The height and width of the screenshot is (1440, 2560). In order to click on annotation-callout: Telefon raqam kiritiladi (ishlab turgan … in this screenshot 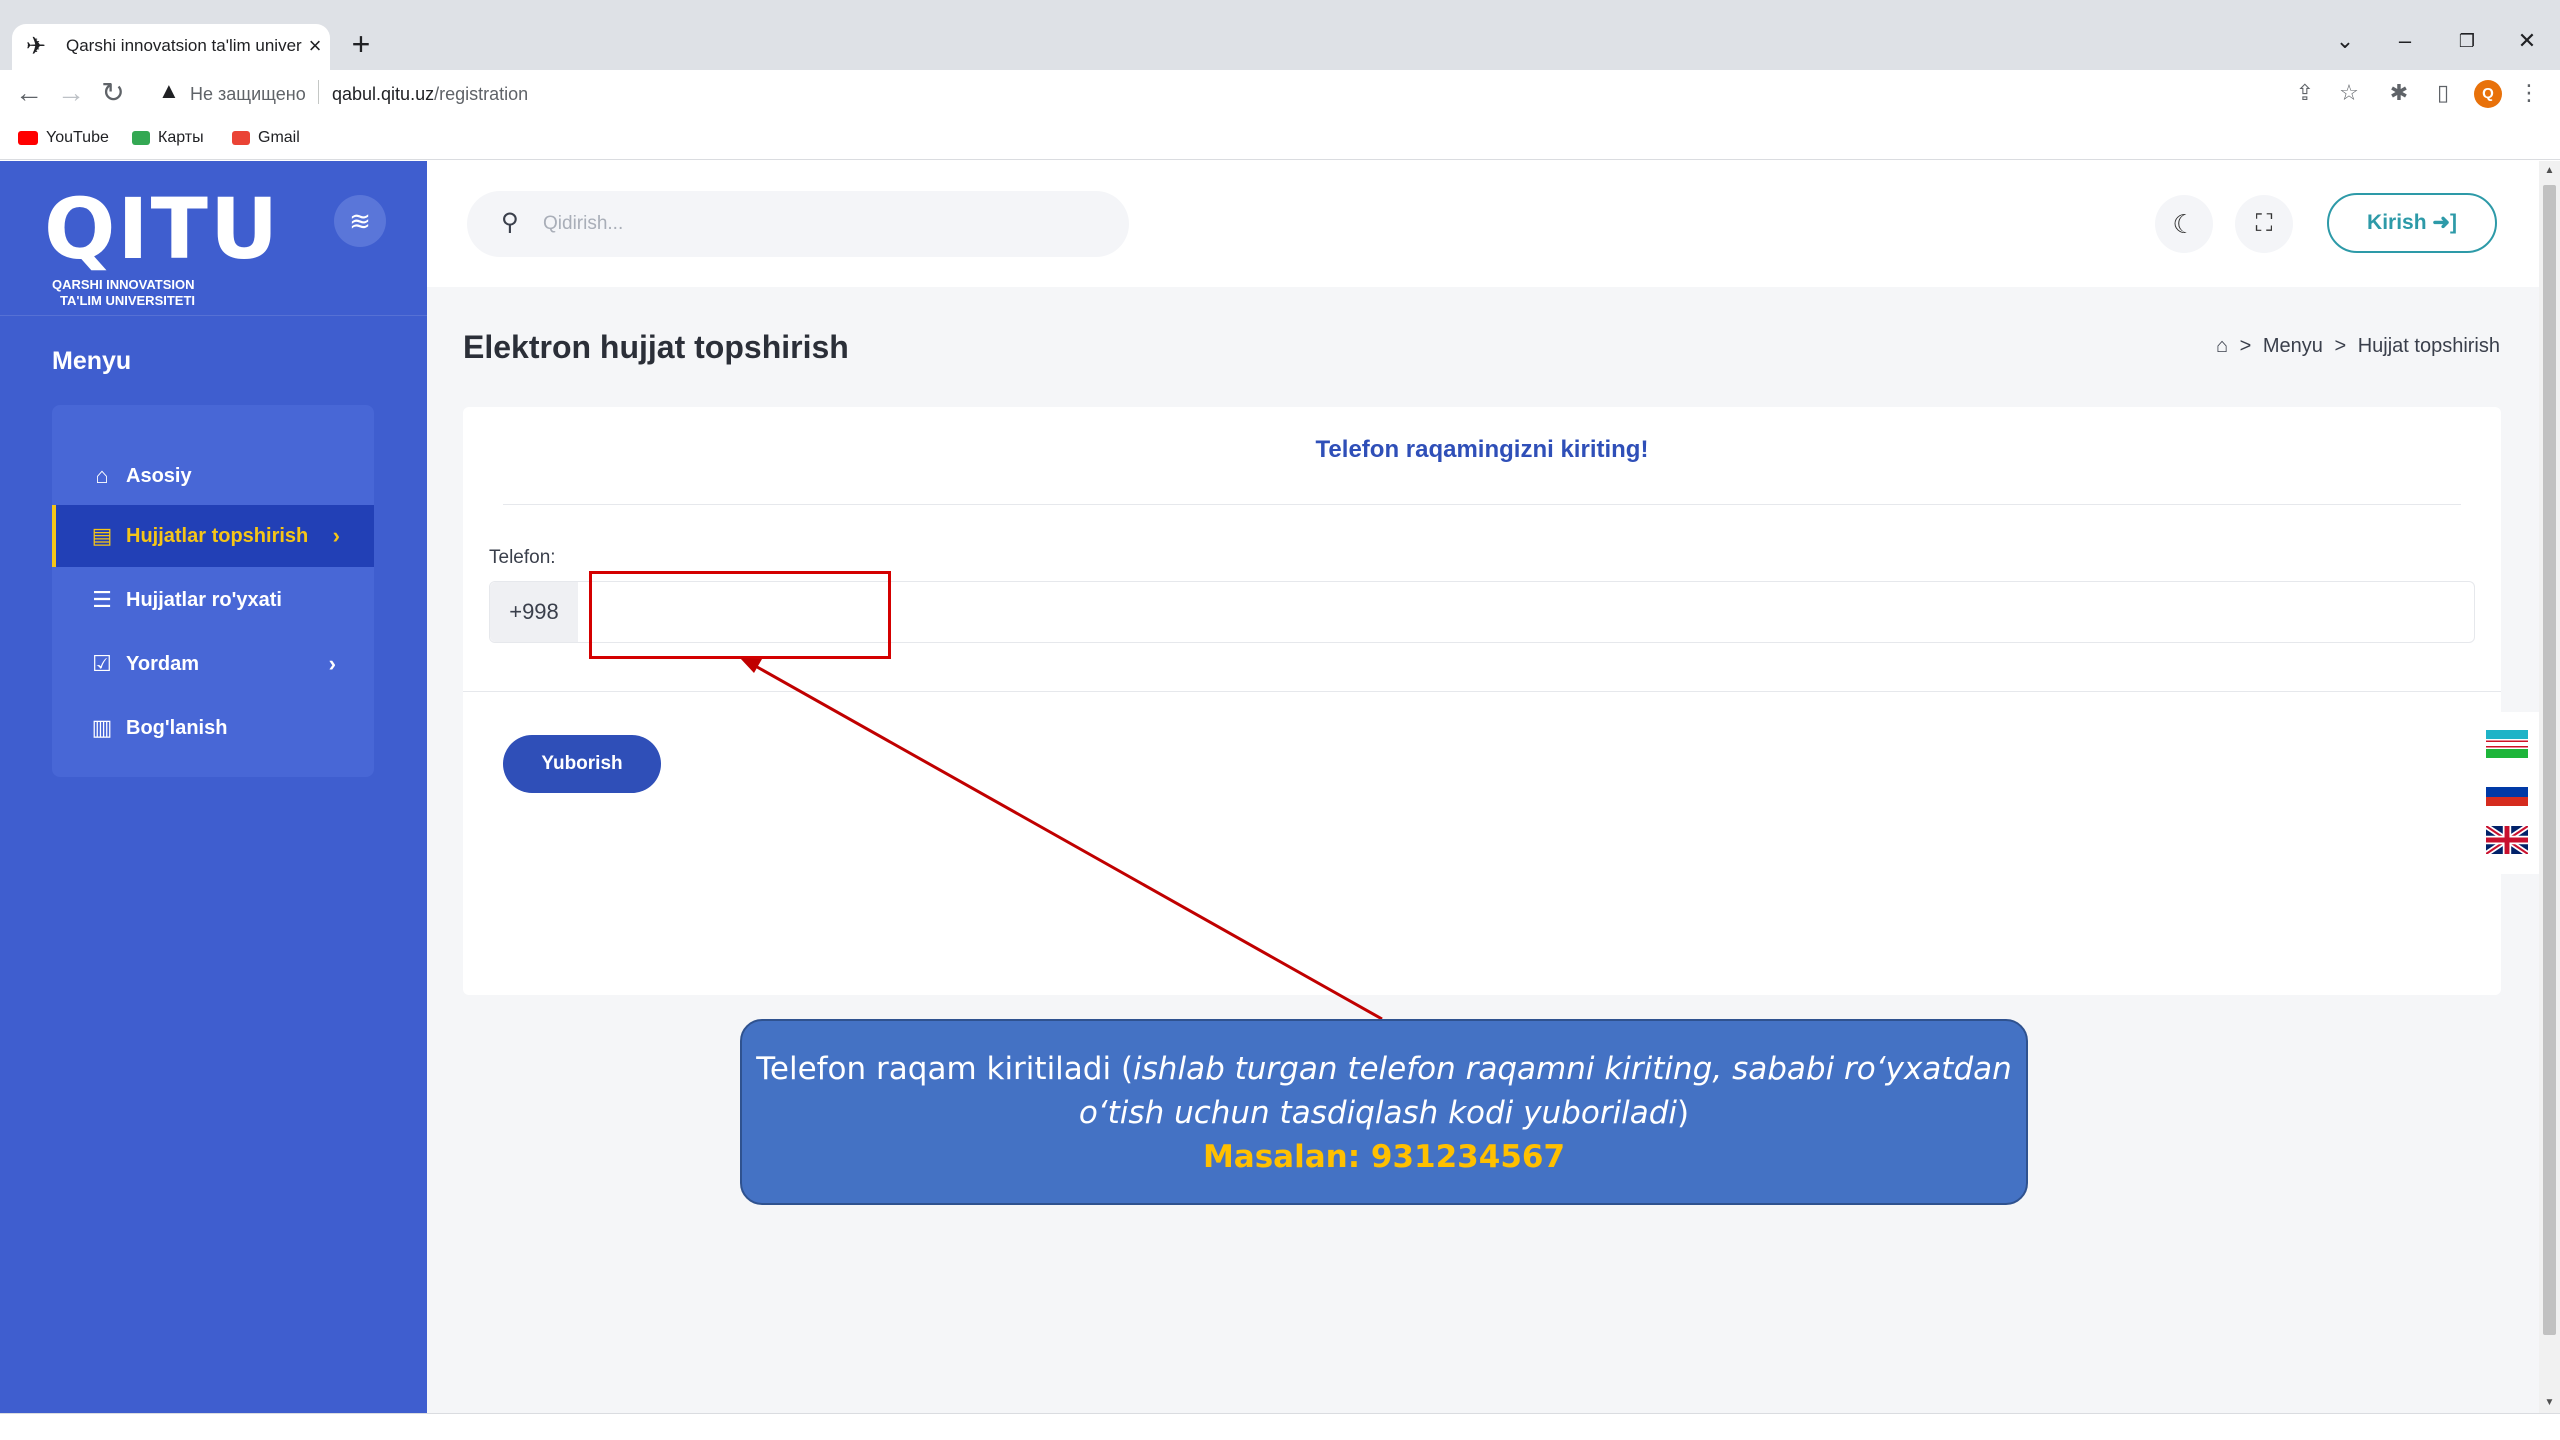, I will do `click(1384, 1112)`.